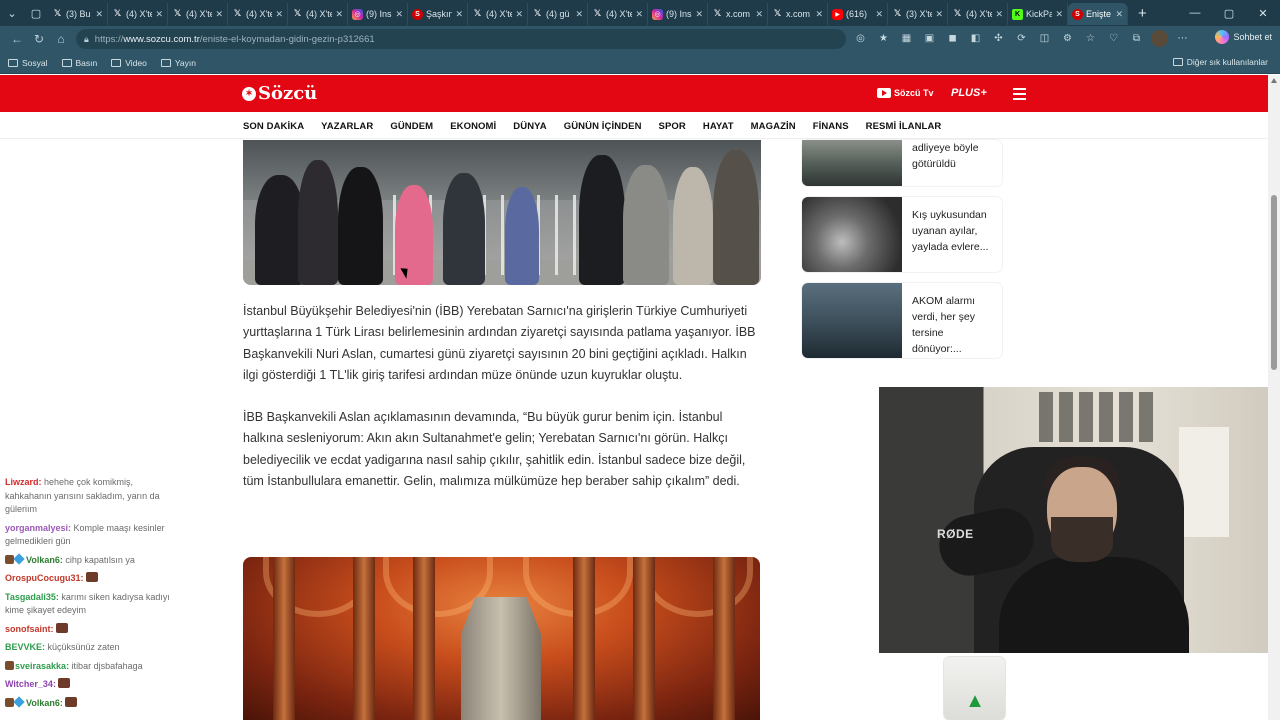  Describe the element at coordinates (929, 38) in the screenshot. I see `extension-icon-2: ▣` at that location.